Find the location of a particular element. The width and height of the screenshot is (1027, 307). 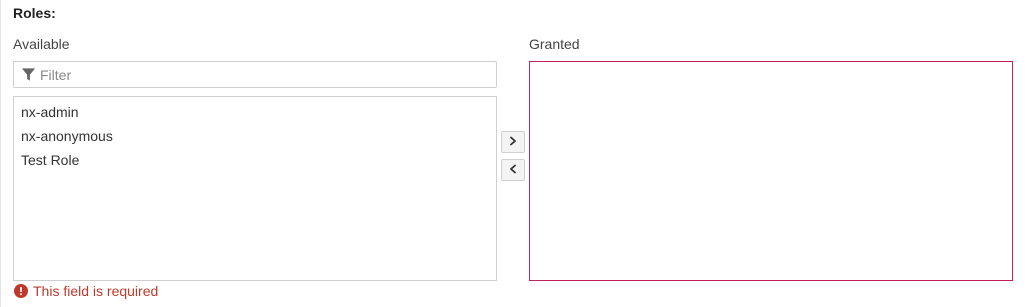

left-divider is located at coordinates (0, 153).